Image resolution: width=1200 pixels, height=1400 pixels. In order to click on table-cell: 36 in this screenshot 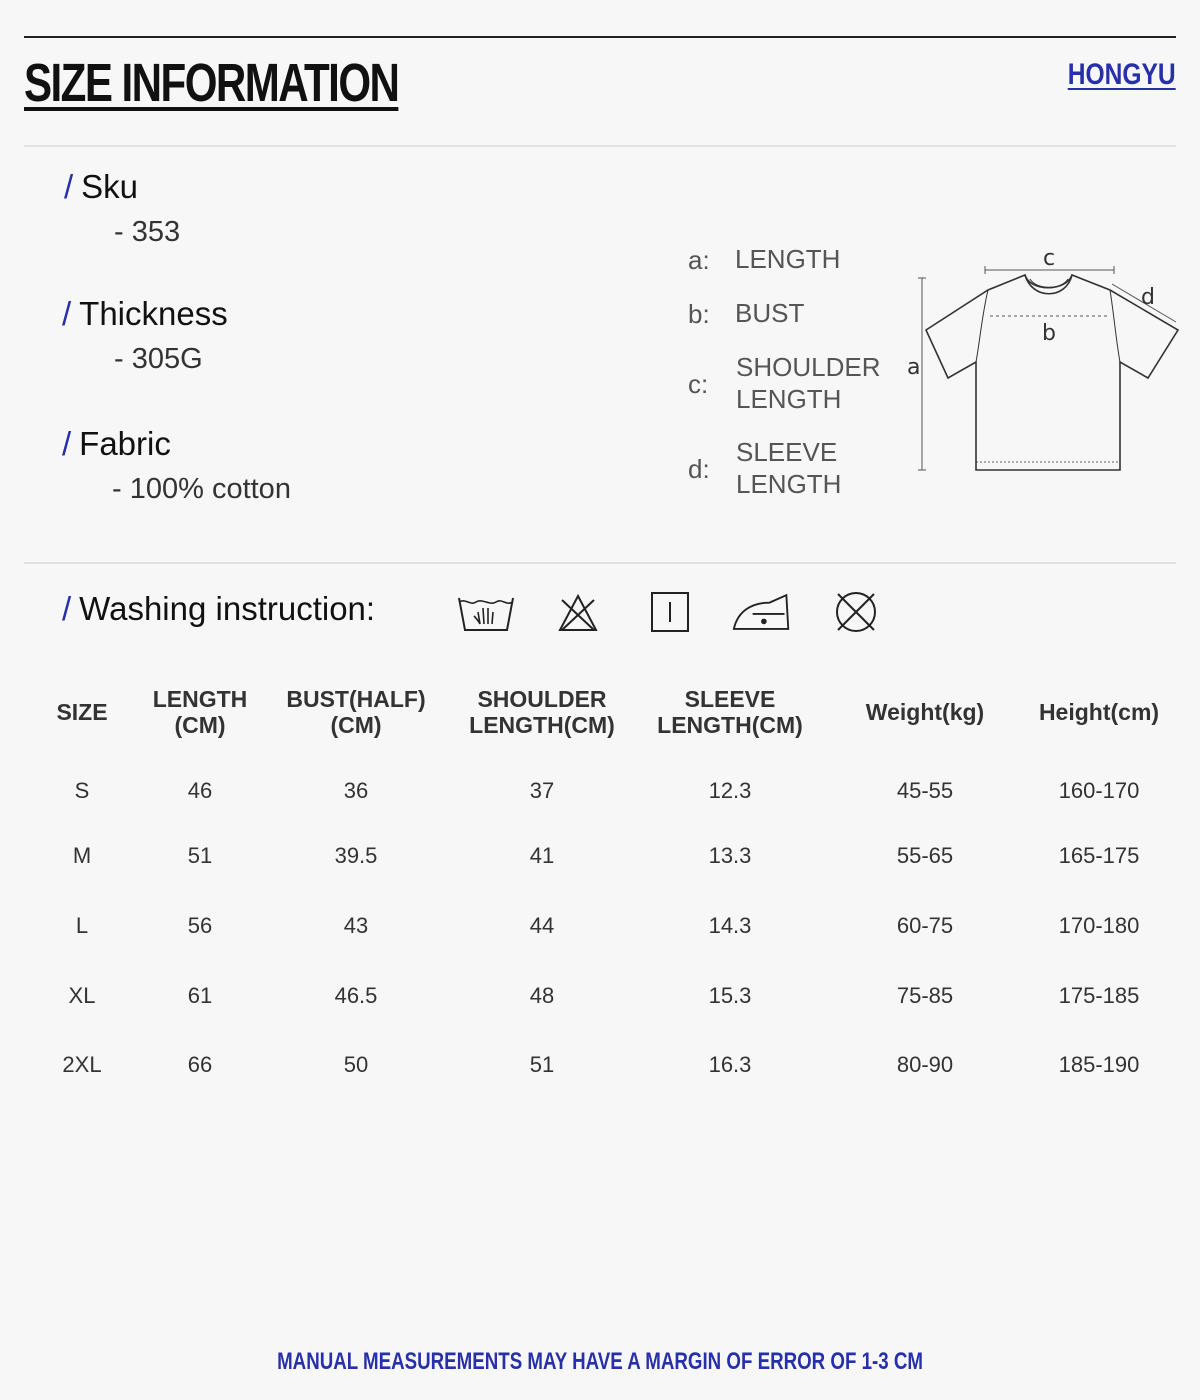, I will do `click(356, 790)`.